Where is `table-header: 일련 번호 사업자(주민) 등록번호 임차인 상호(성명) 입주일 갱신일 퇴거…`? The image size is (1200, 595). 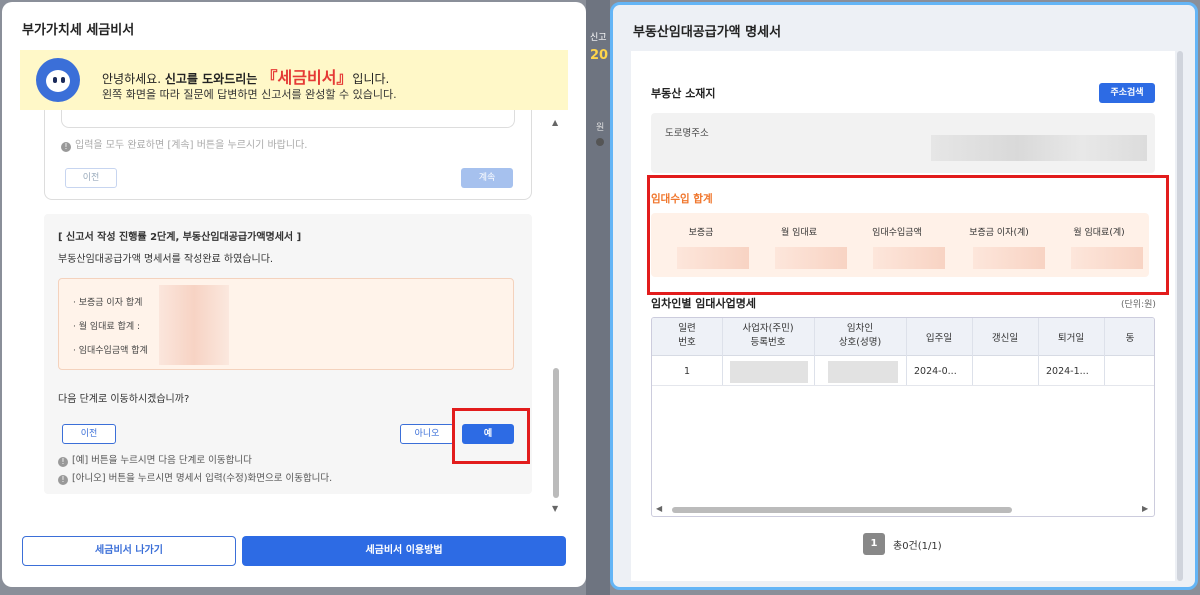 table-header: 일련 번호 사업자(주민) 등록번호 임차인 상호(성명) 입주일 갱신일 퇴거… is located at coordinates (903, 337).